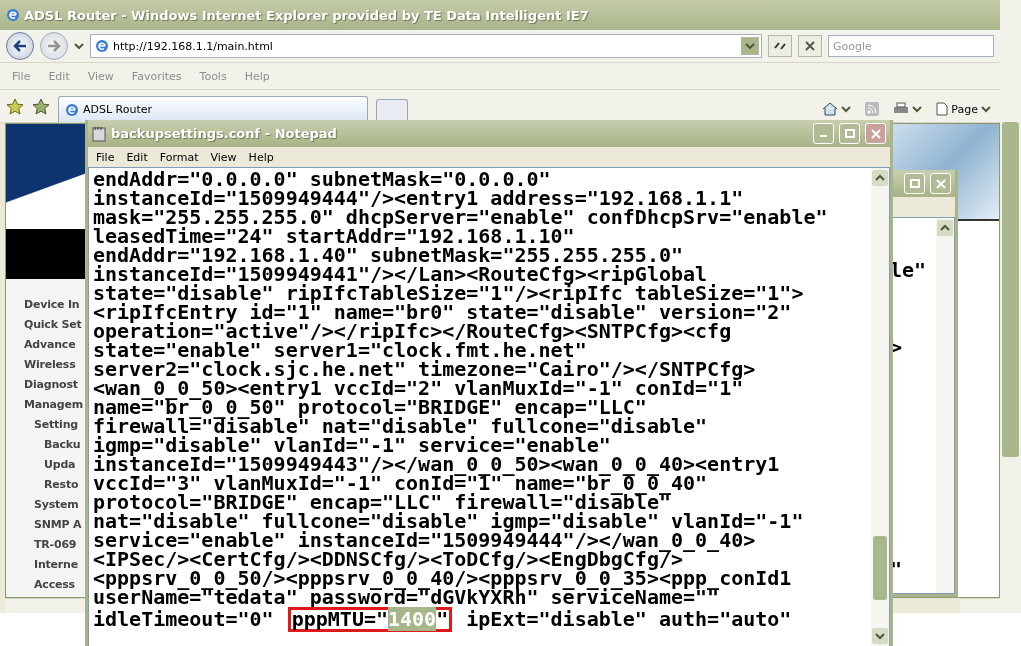 Image resolution: width=1021 pixels, height=646 pixels. I want to click on home-icon, so click(830, 109).